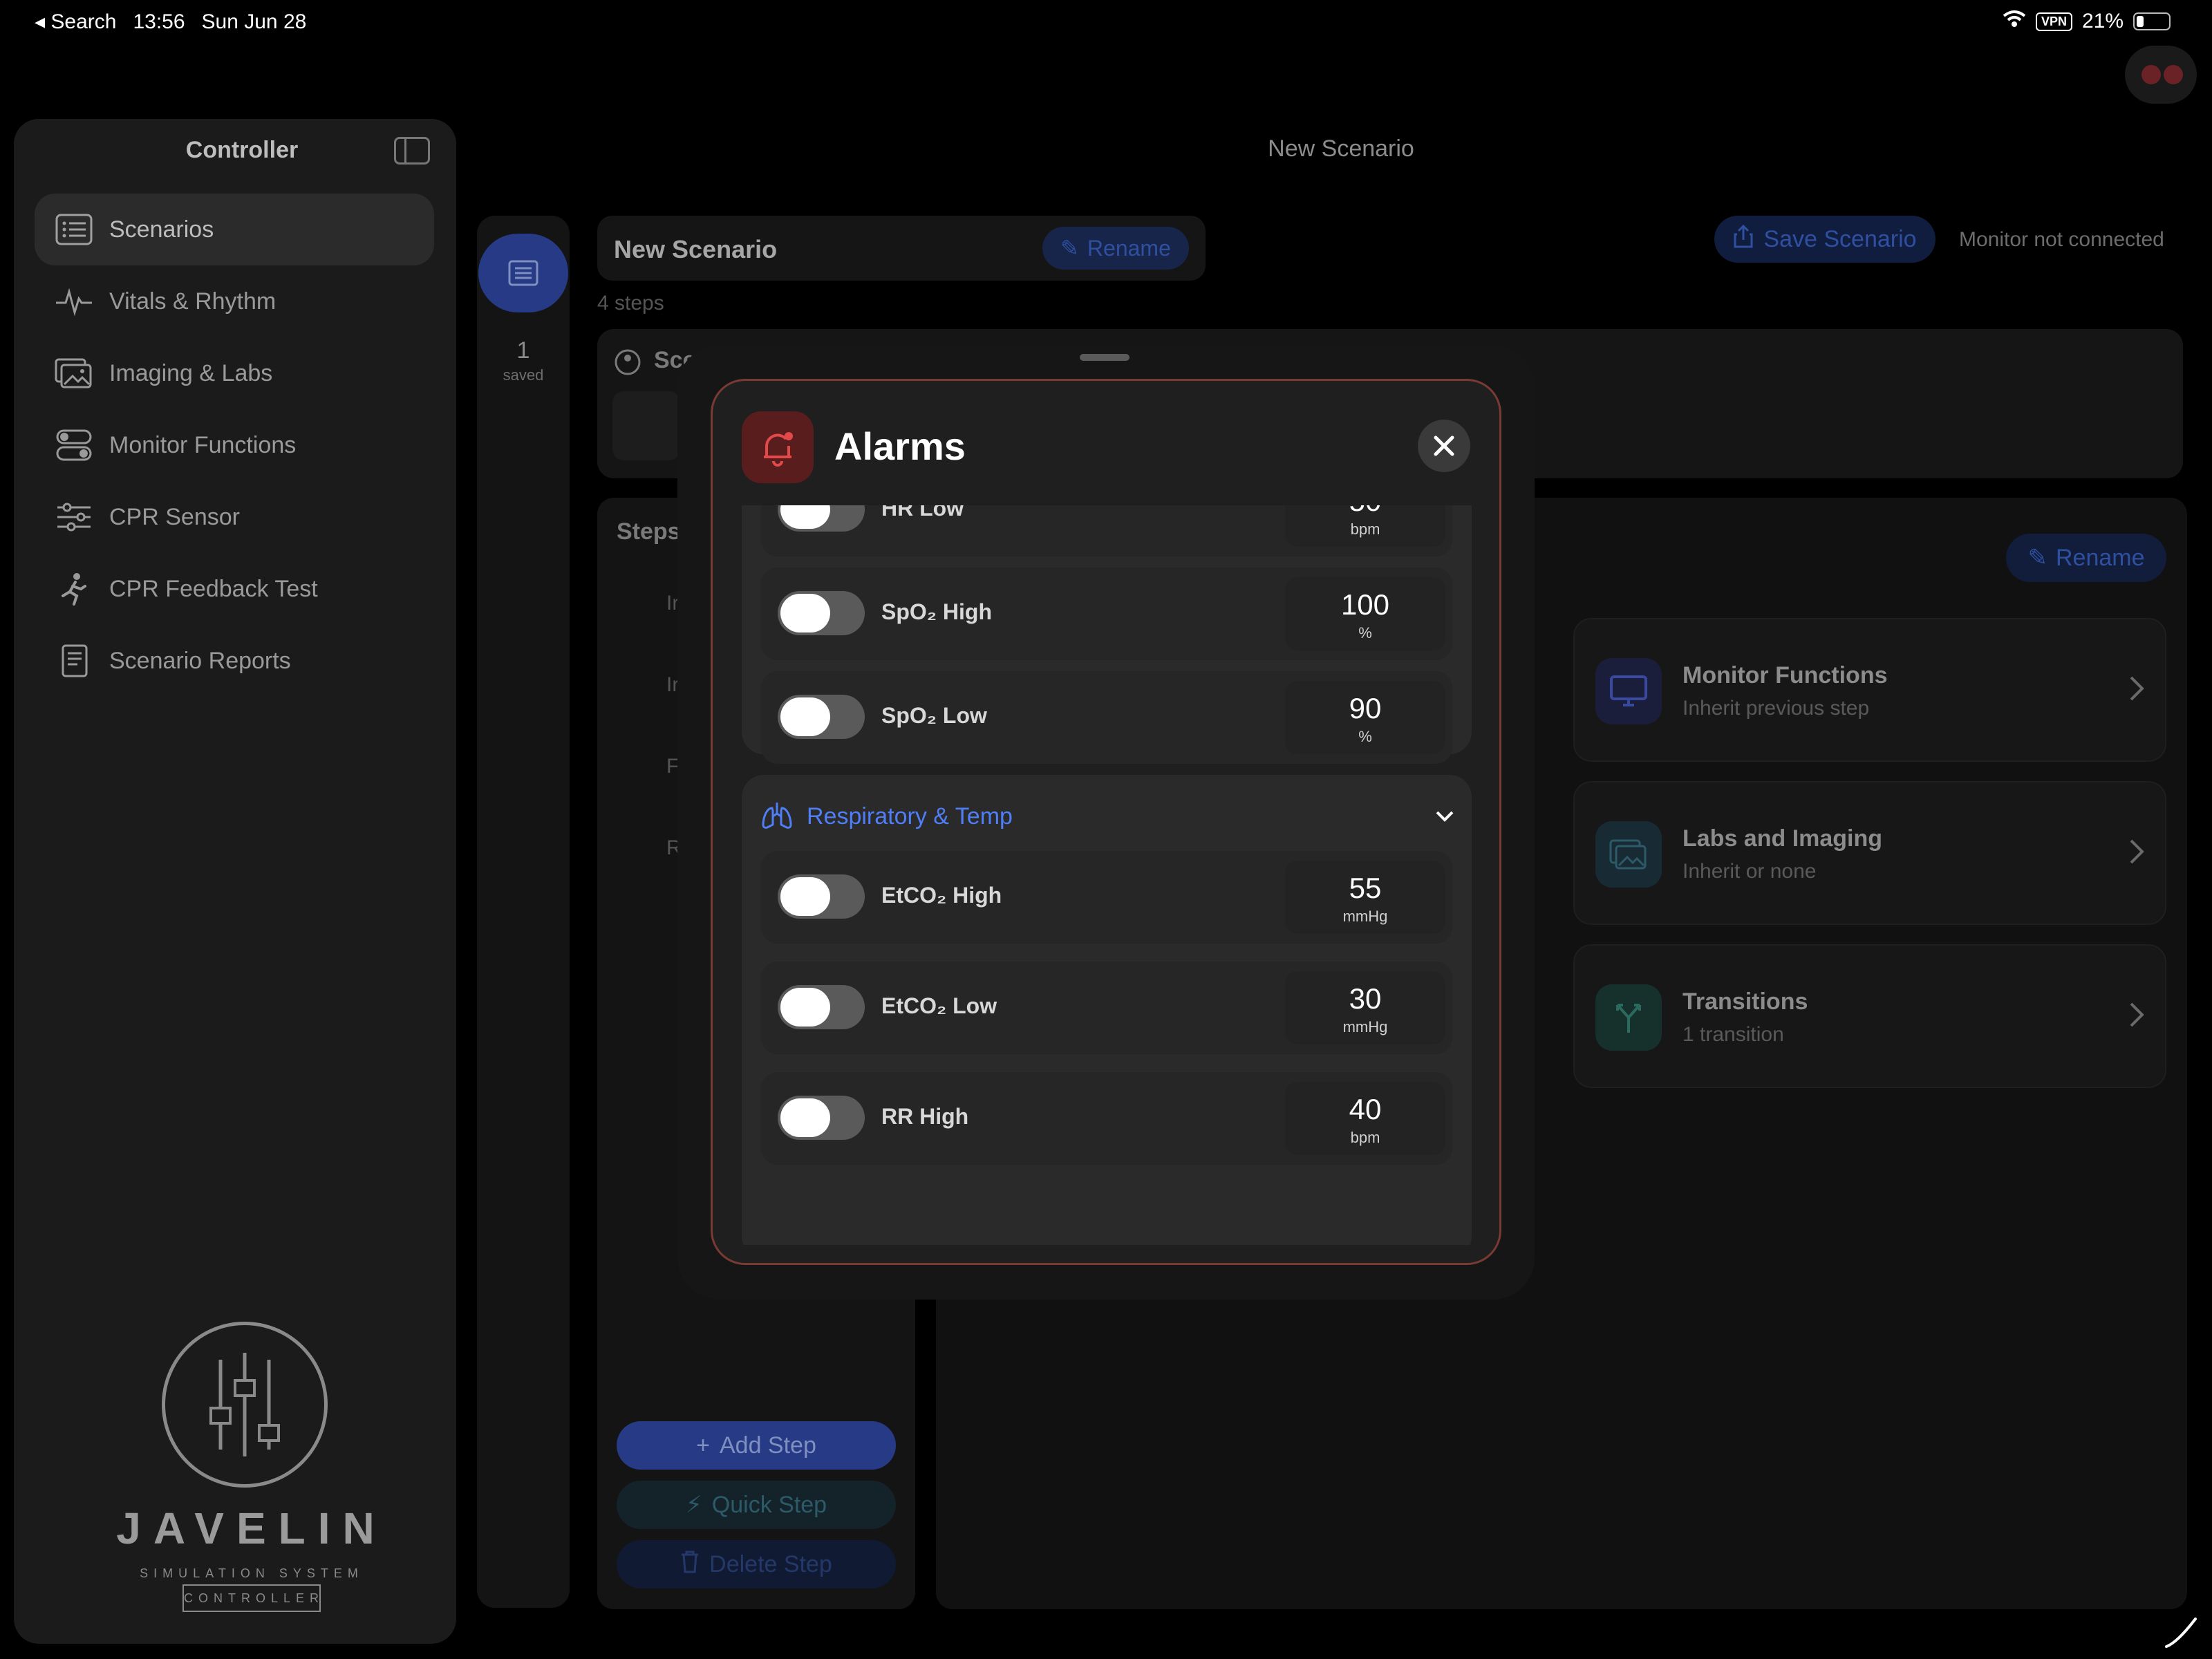 The height and width of the screenshot is (1659, 2212). I want to click on logo-emblem, so click(245, 1405).